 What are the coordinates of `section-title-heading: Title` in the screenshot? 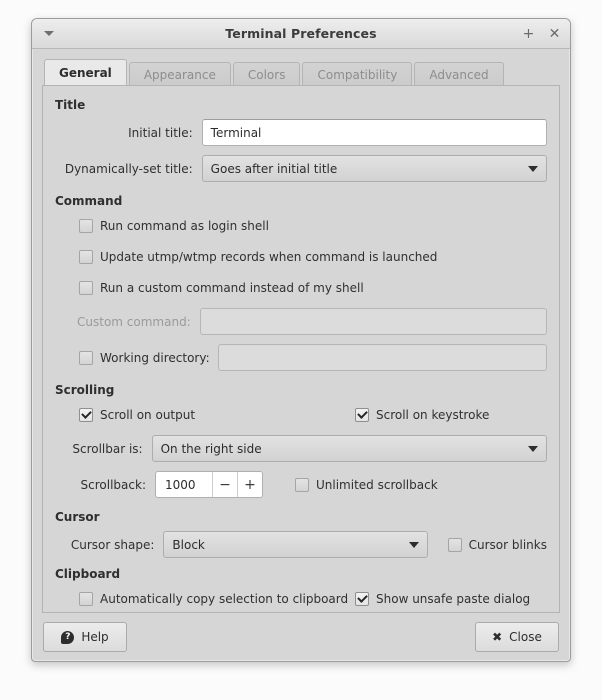 It's located at (70, 105).